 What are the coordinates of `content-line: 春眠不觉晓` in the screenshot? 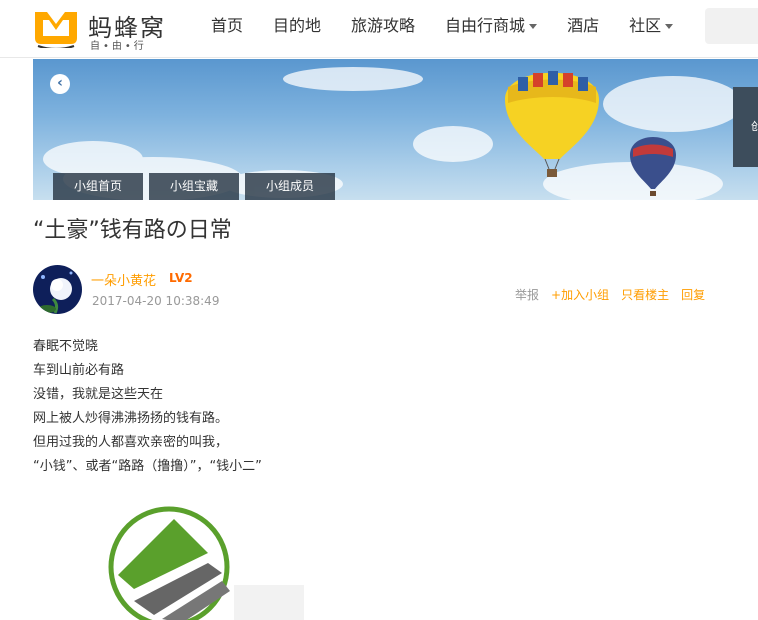 It's located at (66, 346).